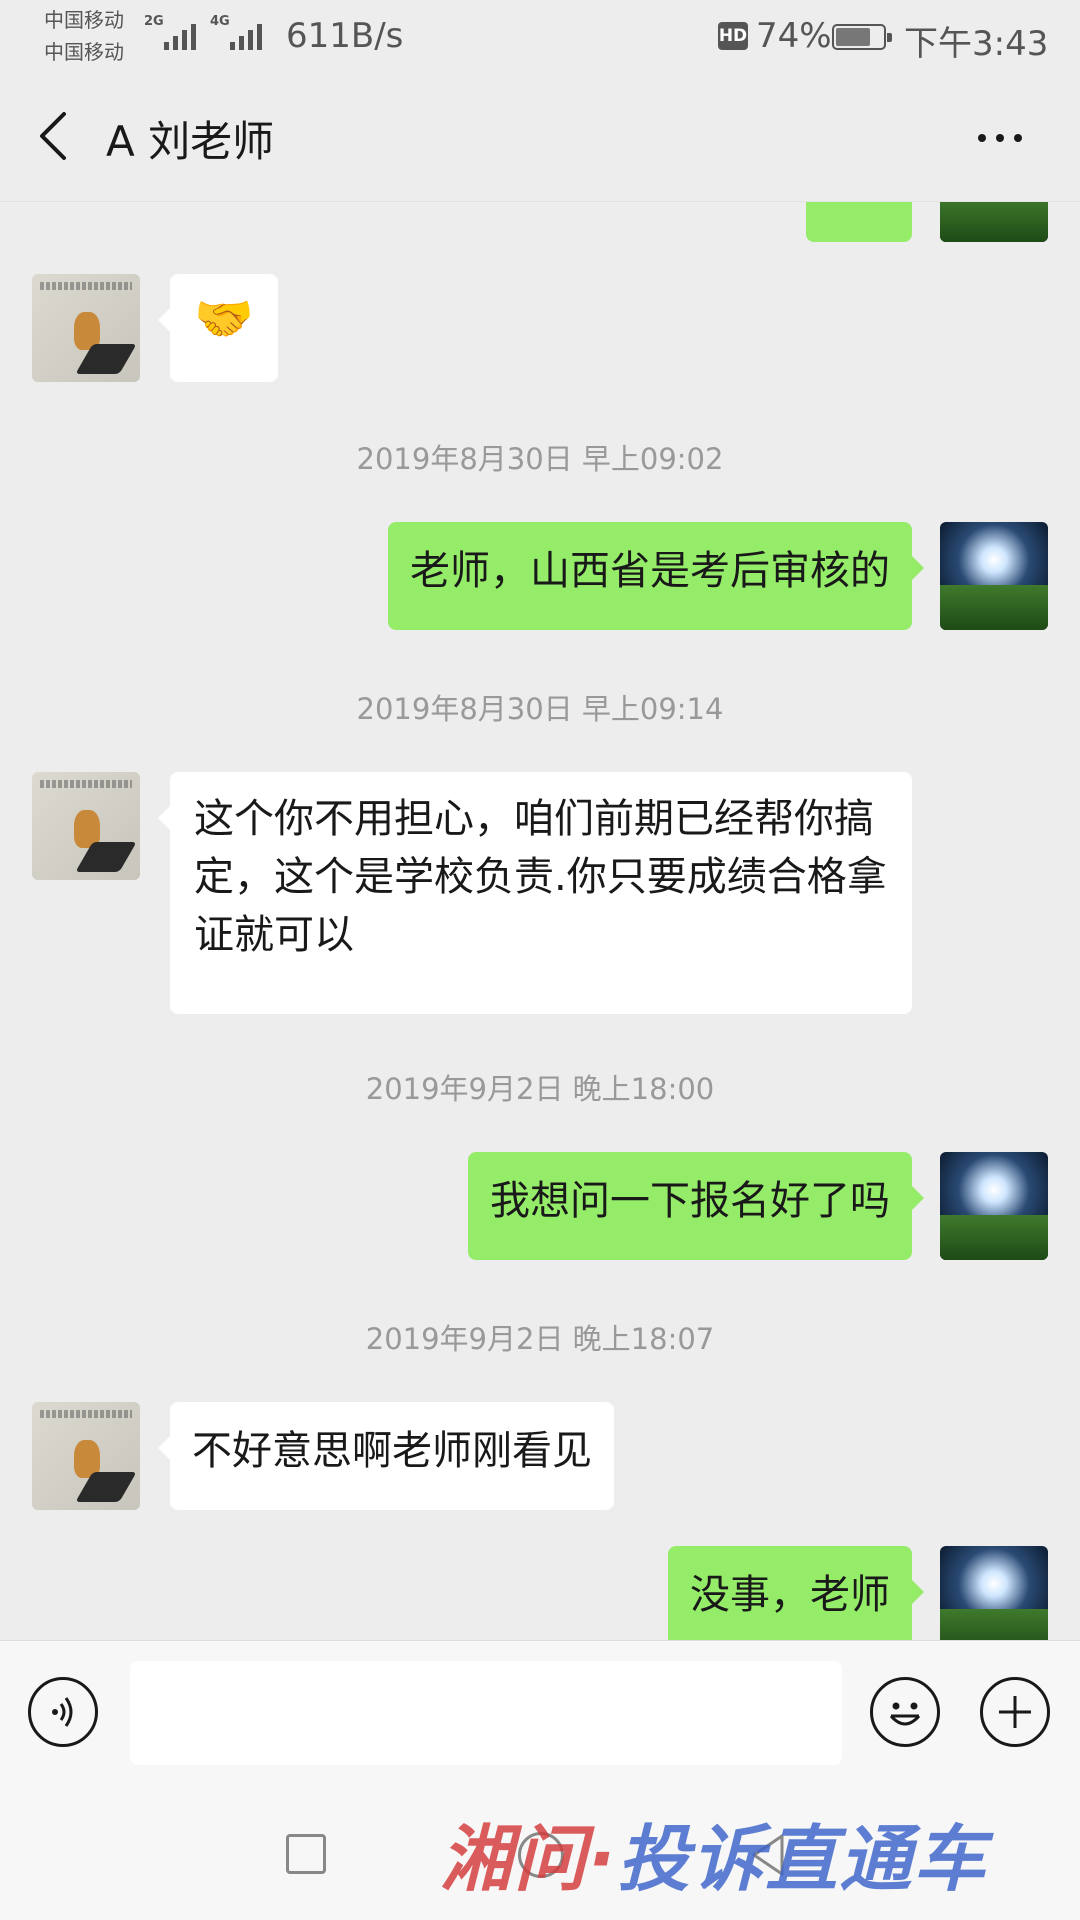  I want to click on message-in: 不好意思啊老师刚看见, so click(540, 1456).